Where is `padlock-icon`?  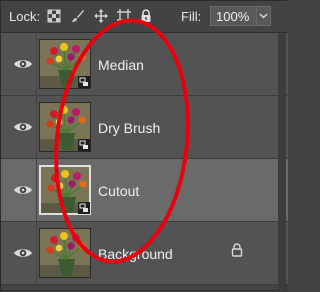
padlock-icon is located at coordinates (146, 16).